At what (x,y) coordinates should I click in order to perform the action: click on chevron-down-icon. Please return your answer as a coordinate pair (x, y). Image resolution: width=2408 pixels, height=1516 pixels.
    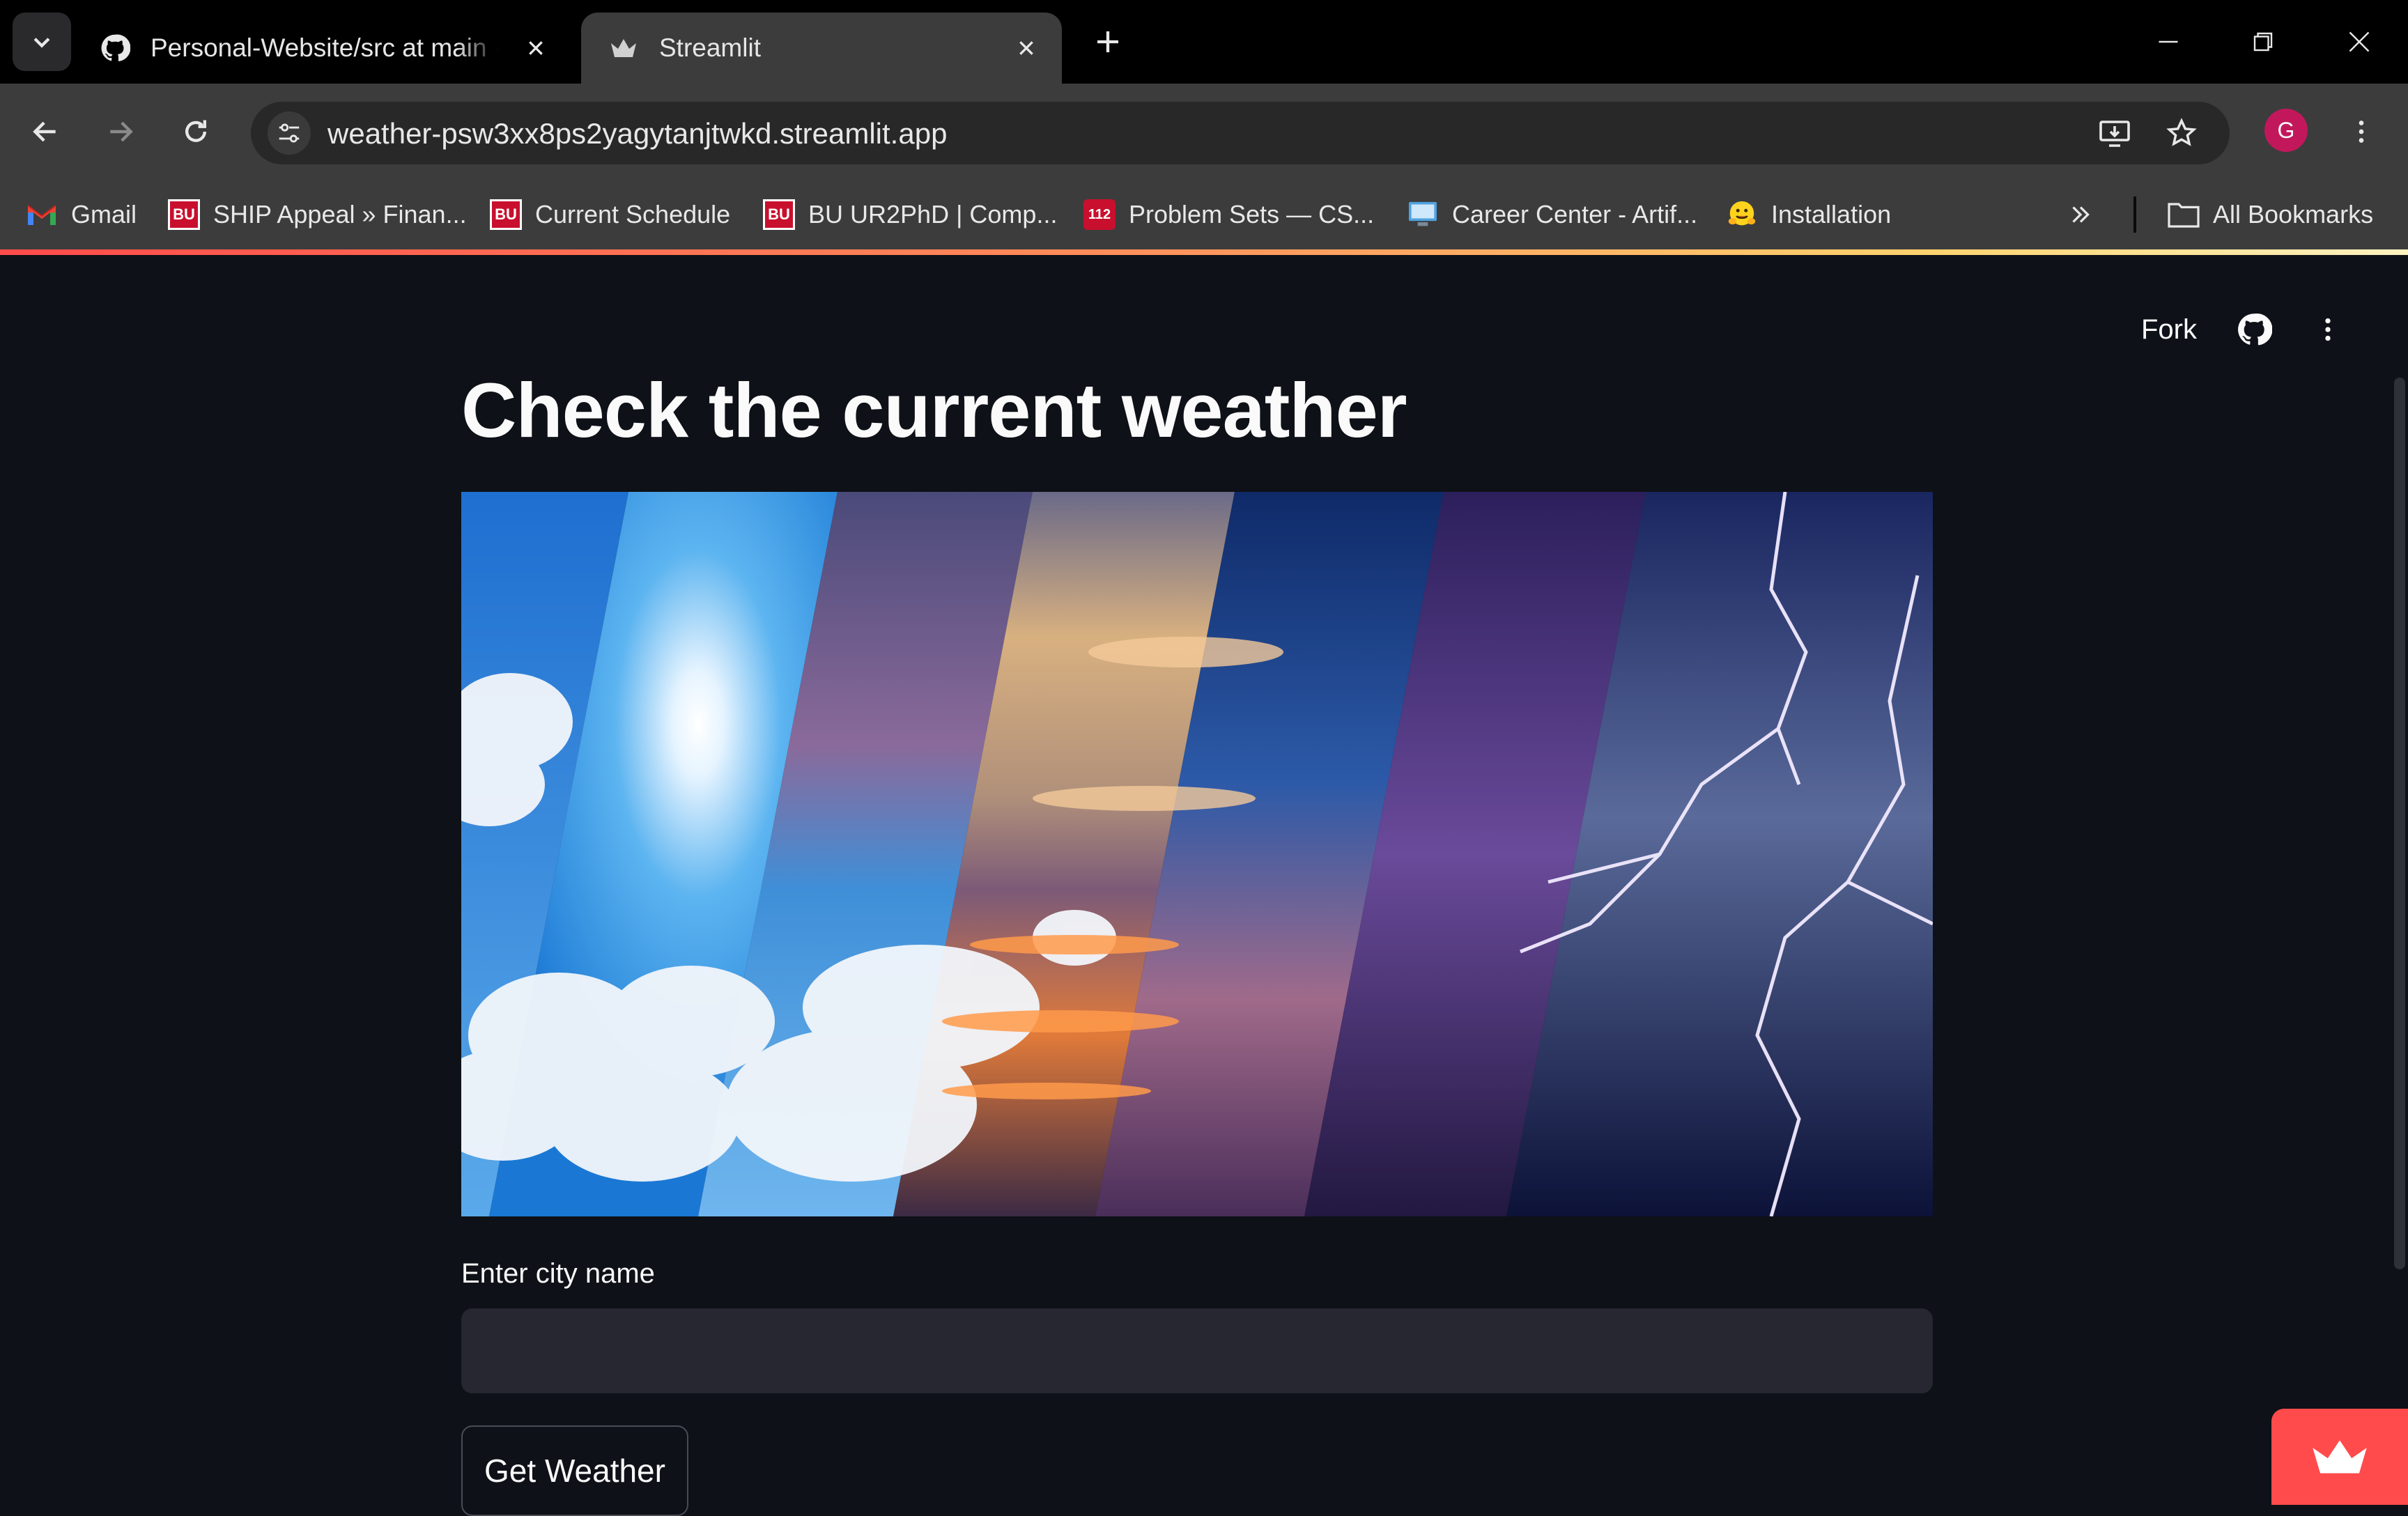
    Looking at the image, I should click on (41, 43).